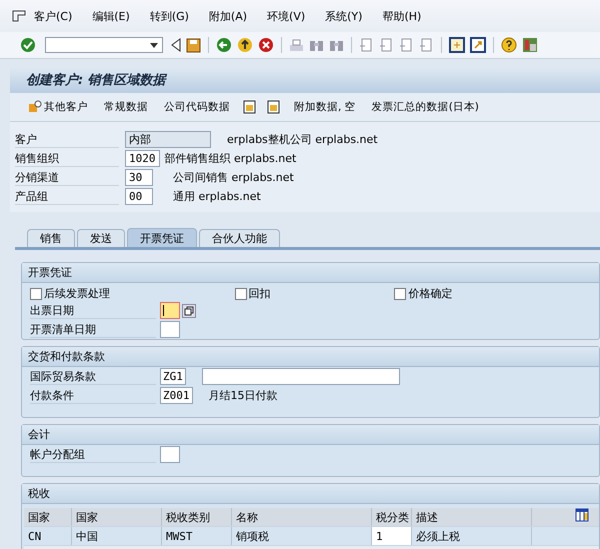 The height and width of the screenshot is (549, 600). Describe the element at coordinates (402, 16) in the screenshot. I see `menu-item: 帮助(H)` at that location.